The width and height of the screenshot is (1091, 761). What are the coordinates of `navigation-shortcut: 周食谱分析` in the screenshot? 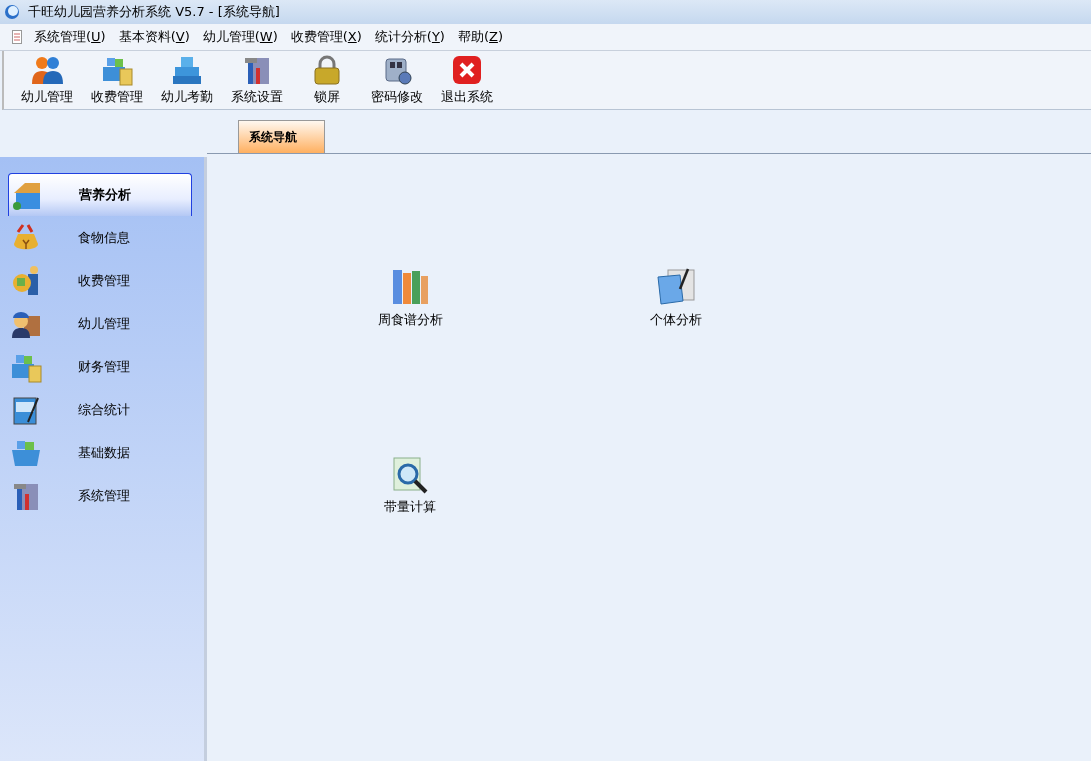 It's located at (410, 298).